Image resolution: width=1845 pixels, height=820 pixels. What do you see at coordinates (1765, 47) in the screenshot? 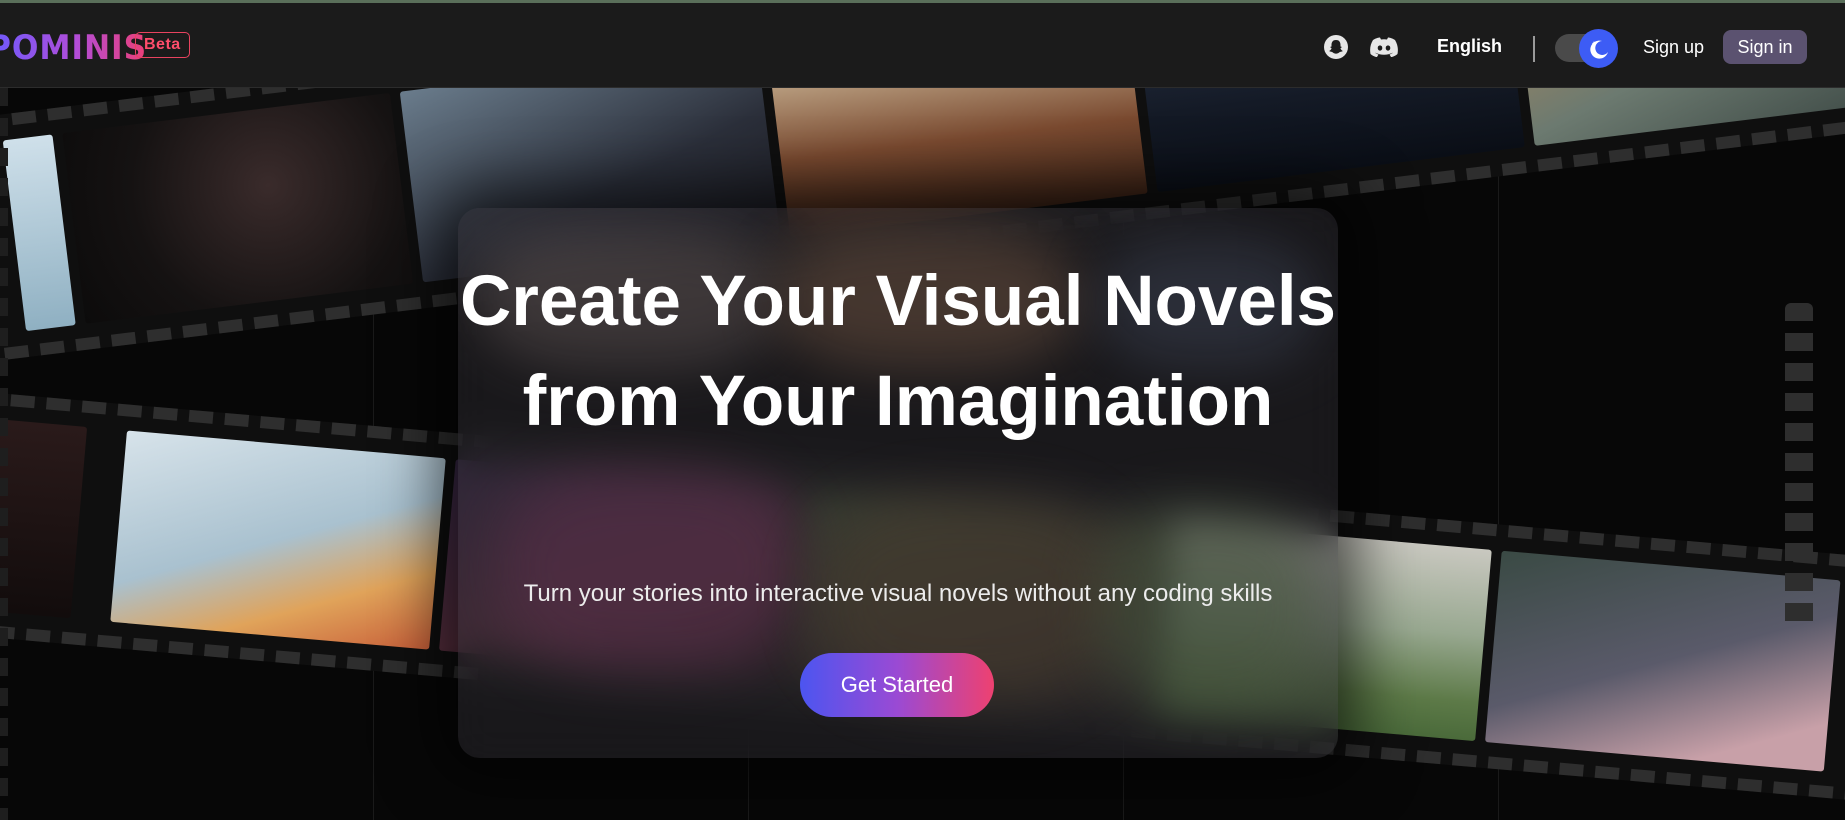
I see `signin-button: Sign in` at bounding box center [1765, 47].